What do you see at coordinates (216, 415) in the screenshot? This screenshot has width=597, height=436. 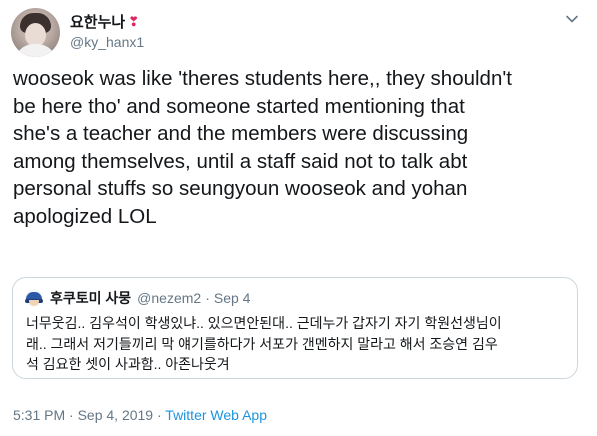 I see `tweet-source-link: Twitter Web App` at bounding box center [216, 415].